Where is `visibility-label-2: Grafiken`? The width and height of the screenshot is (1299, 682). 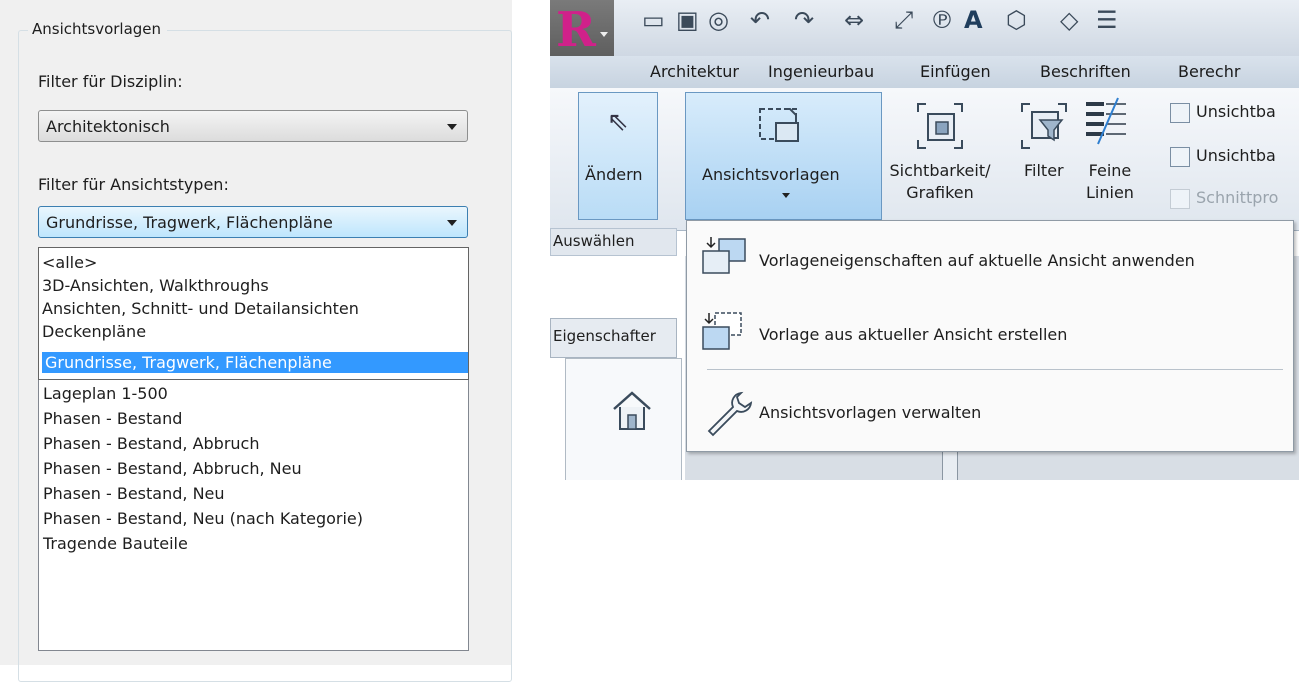
visibility-label-2: Grafiken is located at coordinates (940, 192).